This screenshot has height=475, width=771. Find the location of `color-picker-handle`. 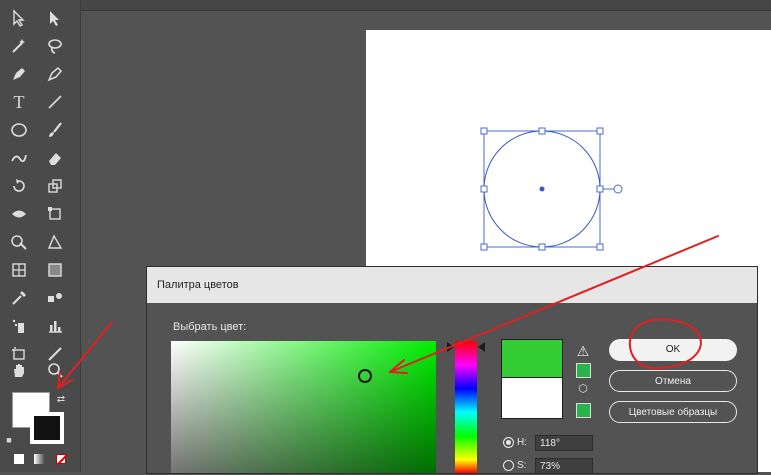

color-picker-handle is located at coordinates (365, 376).